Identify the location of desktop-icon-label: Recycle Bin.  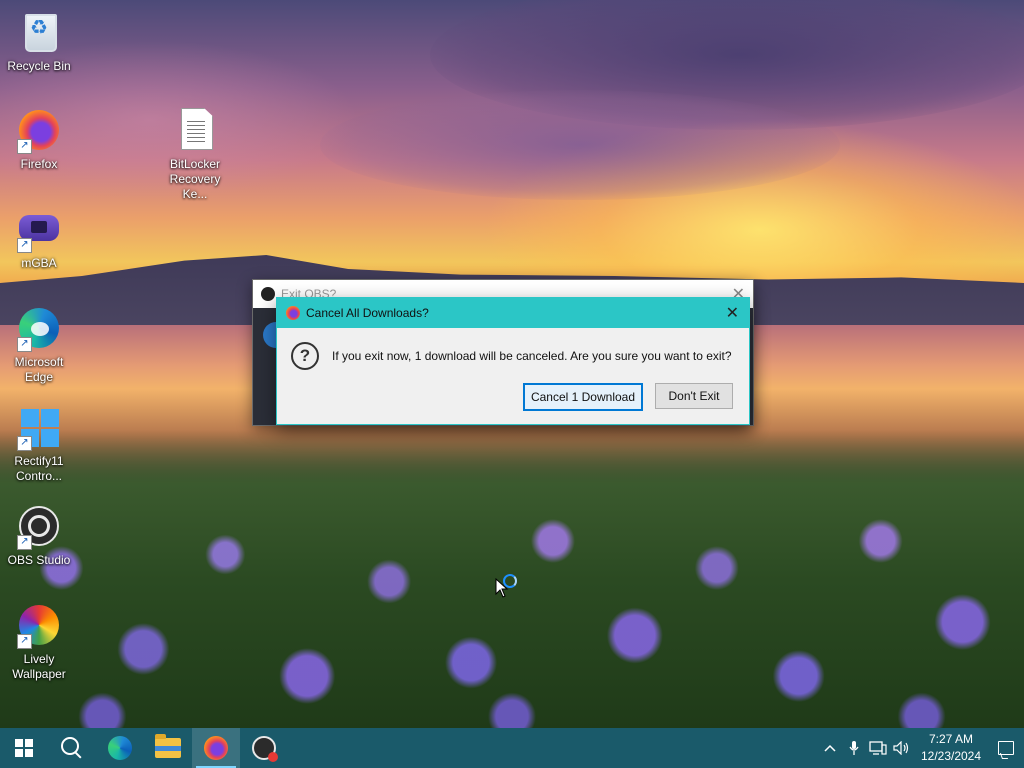
(39, 66).